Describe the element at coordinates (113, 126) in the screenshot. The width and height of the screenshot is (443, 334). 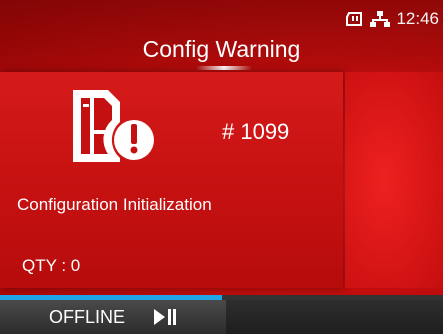
I see `printer-warning-icon` at that location.